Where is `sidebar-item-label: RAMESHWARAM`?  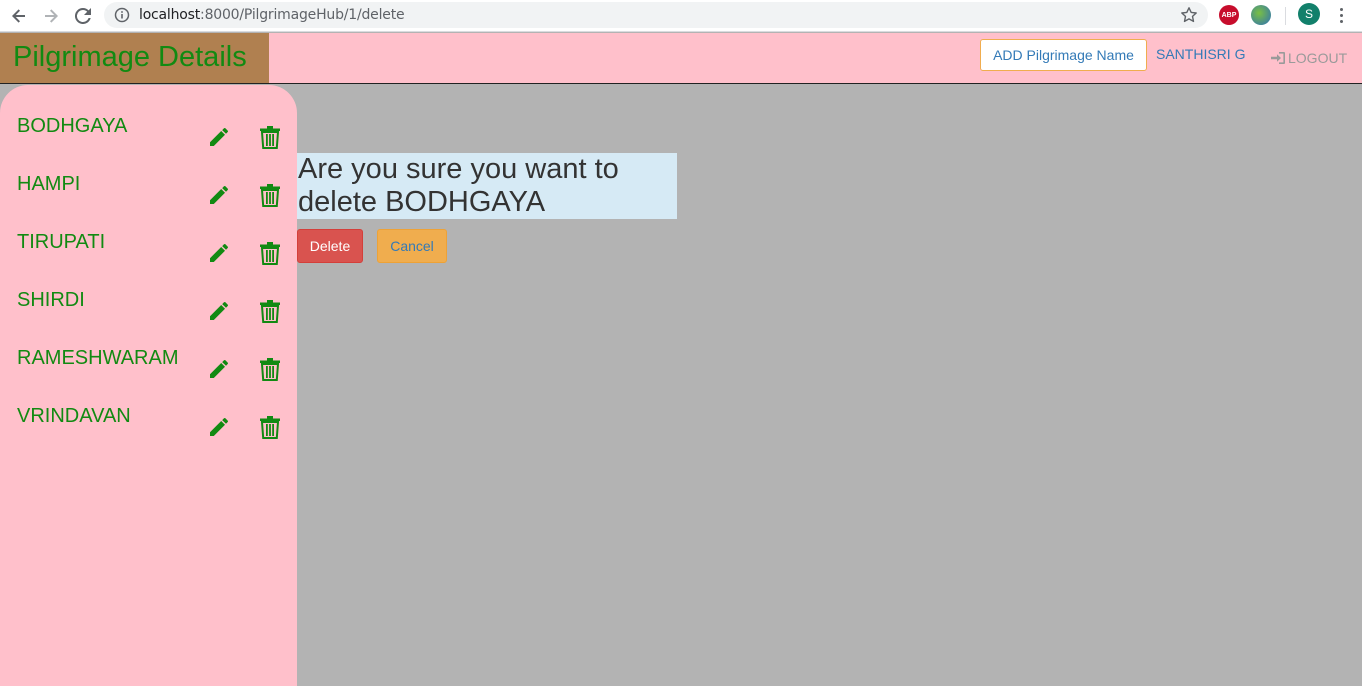 sidebar-item-label: RAMESHWARAM is located at coordinates (97, 358).